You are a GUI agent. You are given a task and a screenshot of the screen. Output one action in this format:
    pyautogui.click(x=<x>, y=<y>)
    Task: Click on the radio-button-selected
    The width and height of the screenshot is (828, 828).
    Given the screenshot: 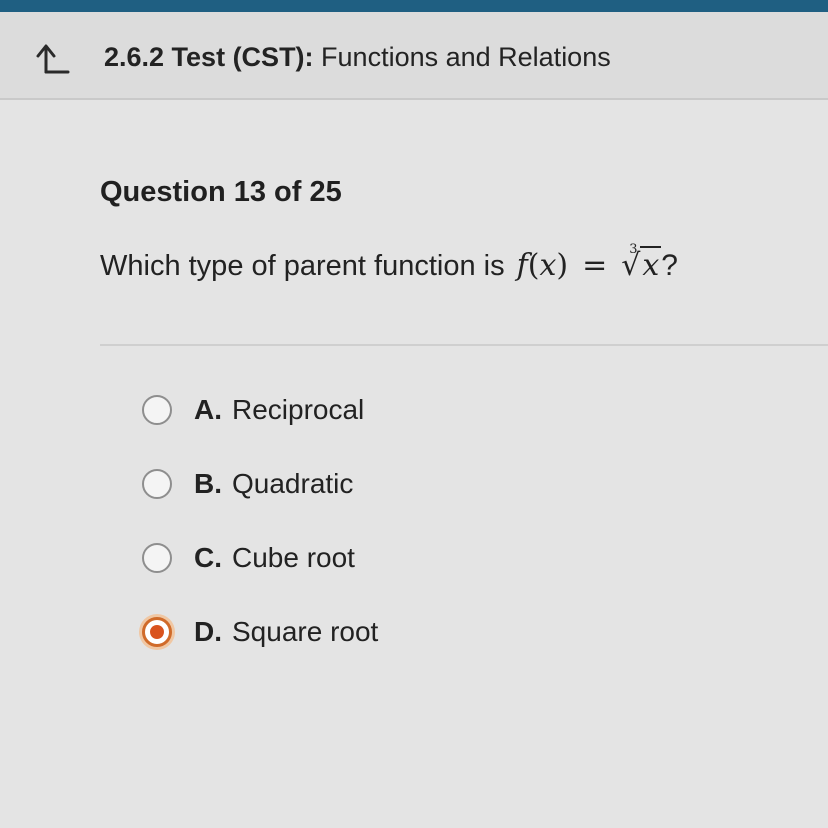 What is the action you would take?
    pyautogui.click(x=157, y=632)
    